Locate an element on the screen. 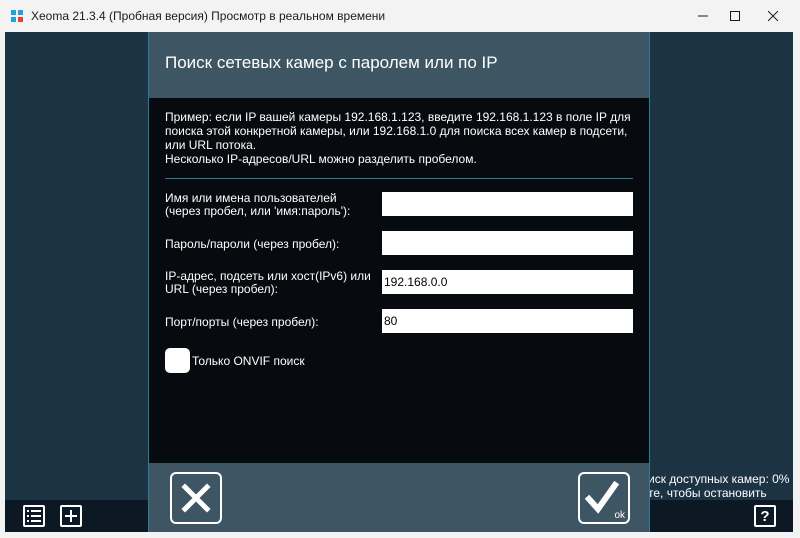 This screenshot has width=800, height=538. dialog-header: Поиск сетевых камер с паролем или по IP is located at coordinates (399, 65).